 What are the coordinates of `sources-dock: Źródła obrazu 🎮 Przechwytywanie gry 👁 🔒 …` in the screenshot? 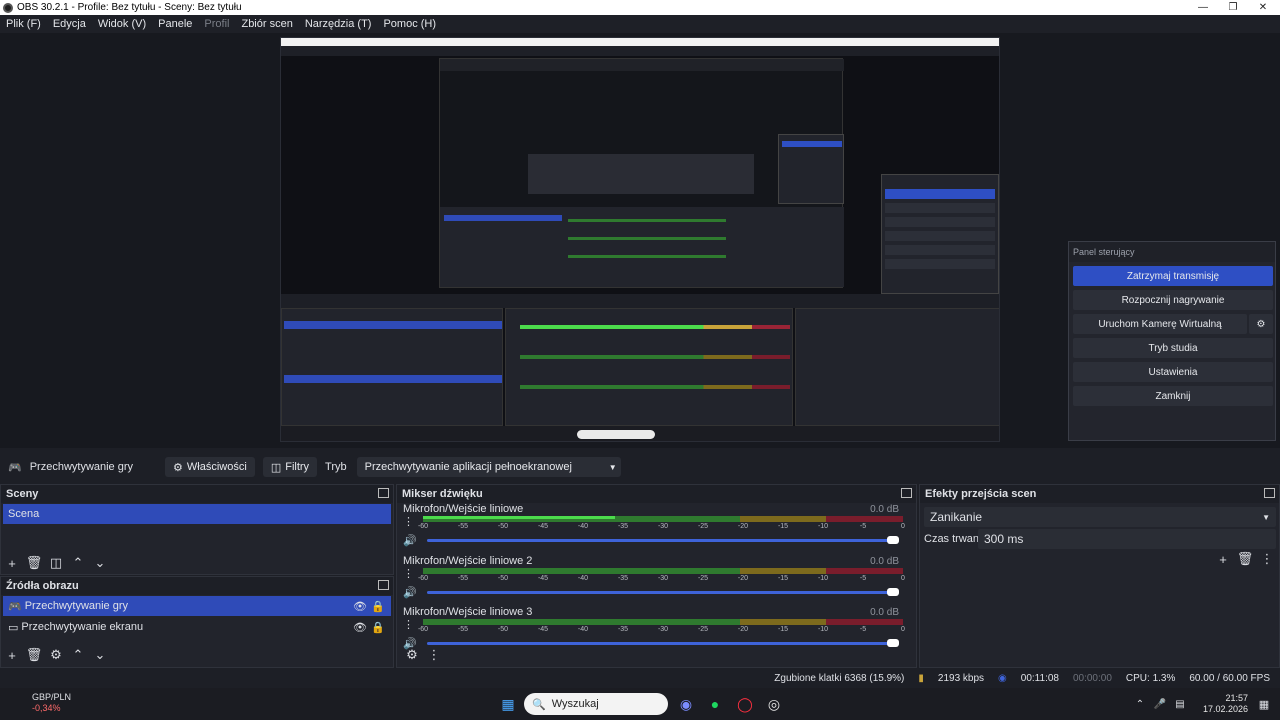 It's located at (197, 622).